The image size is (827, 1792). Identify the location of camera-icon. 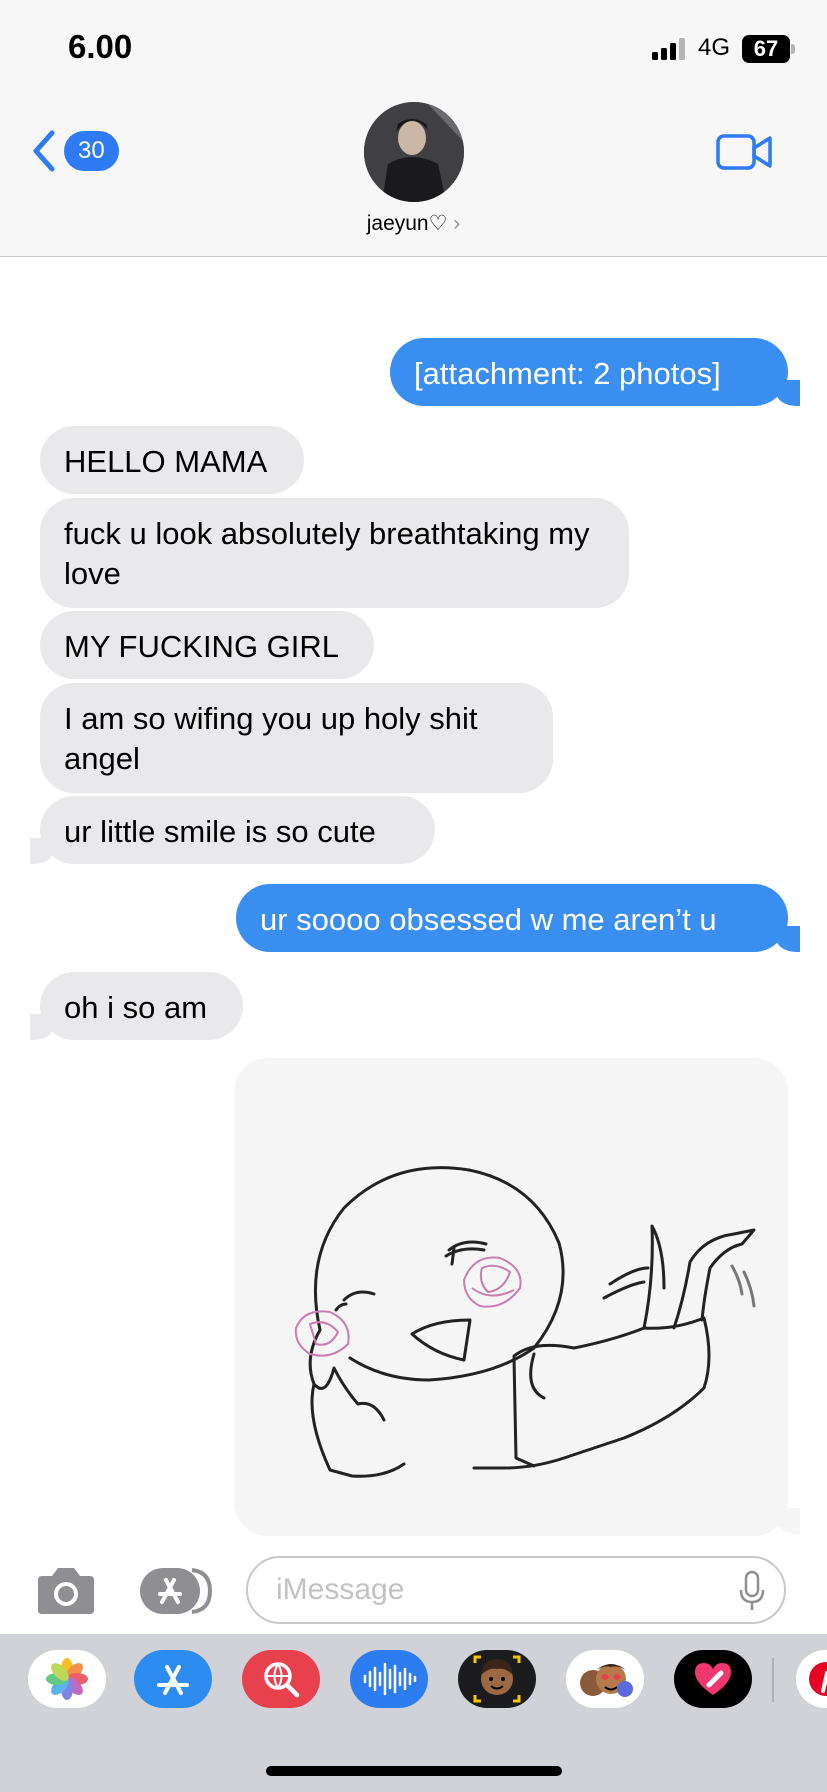
(66, 1591).